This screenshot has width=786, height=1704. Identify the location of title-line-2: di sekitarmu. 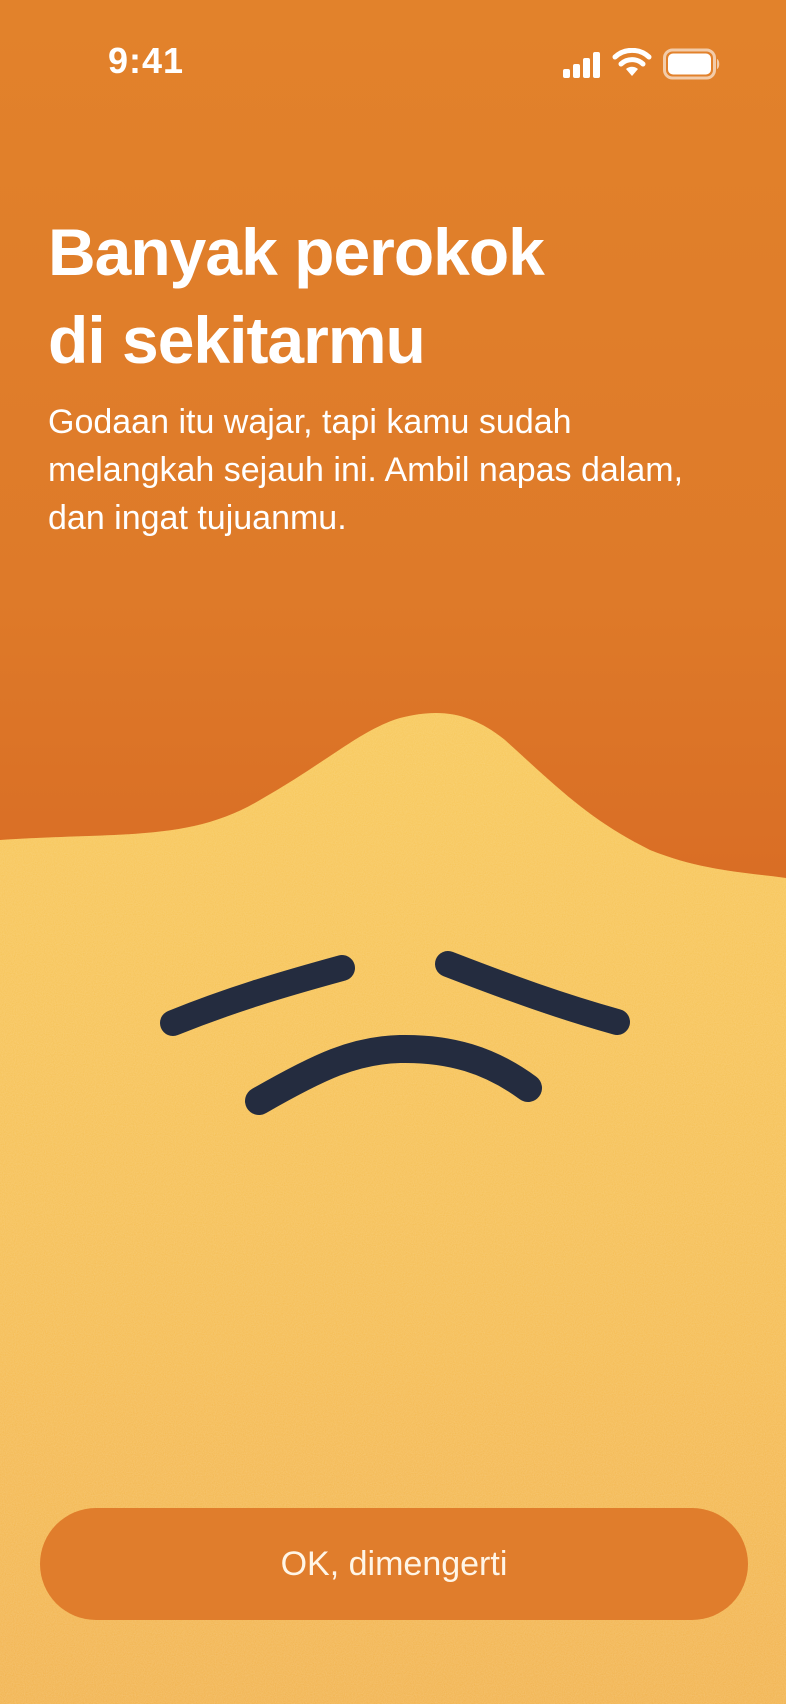
(237, 340).